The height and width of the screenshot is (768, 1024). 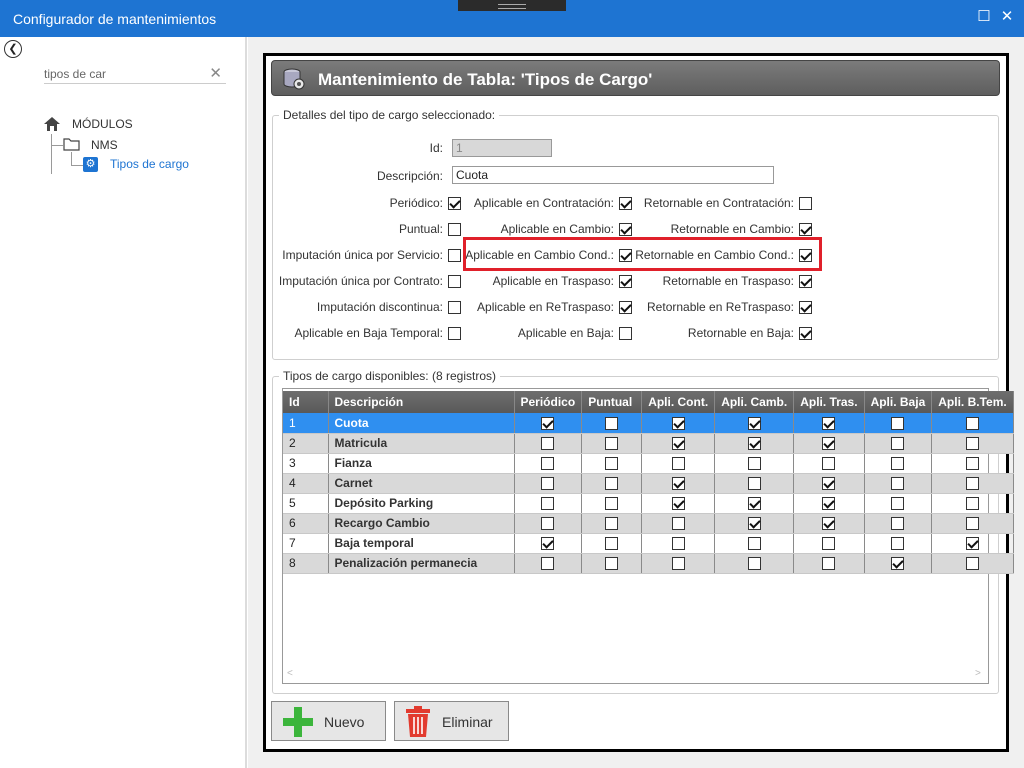 I want to click on table-row: 1 Cuota, so click(x=648, y=423).